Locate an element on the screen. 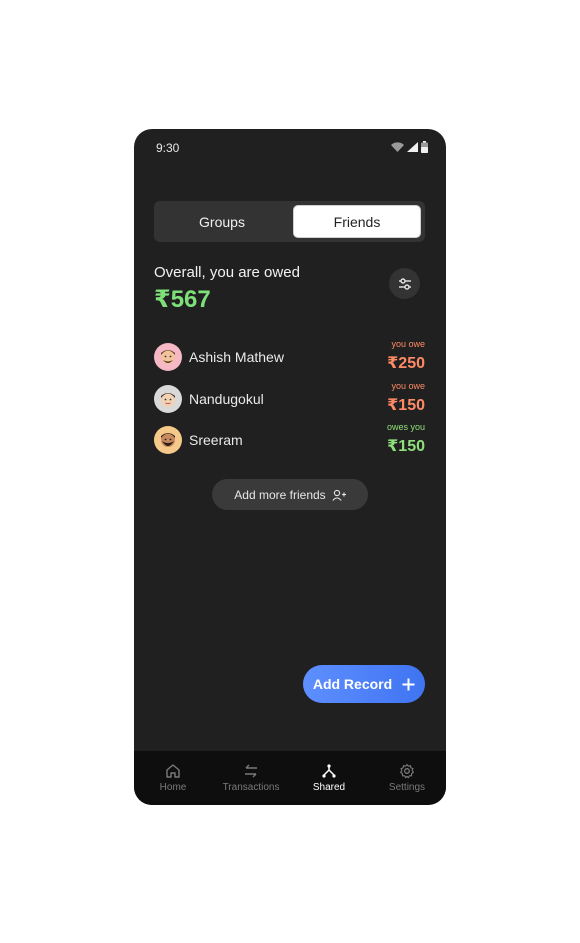 The image size is (580, 943). filter-button is located at coordinates (404, 283).